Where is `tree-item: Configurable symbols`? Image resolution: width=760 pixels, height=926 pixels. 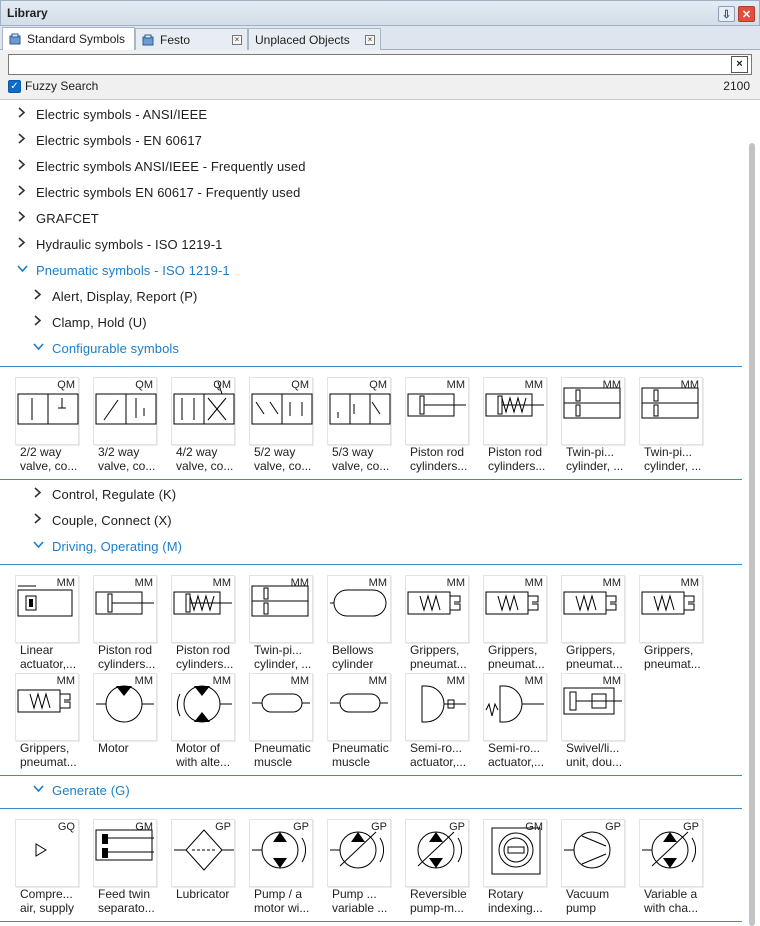
tree-item: Configurable symbols is located at coordinates (105, 348).